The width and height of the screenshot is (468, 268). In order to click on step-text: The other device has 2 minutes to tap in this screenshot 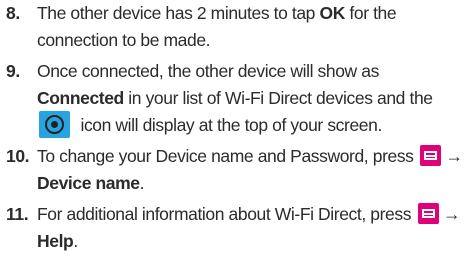, I will do `click(178, 13)`.